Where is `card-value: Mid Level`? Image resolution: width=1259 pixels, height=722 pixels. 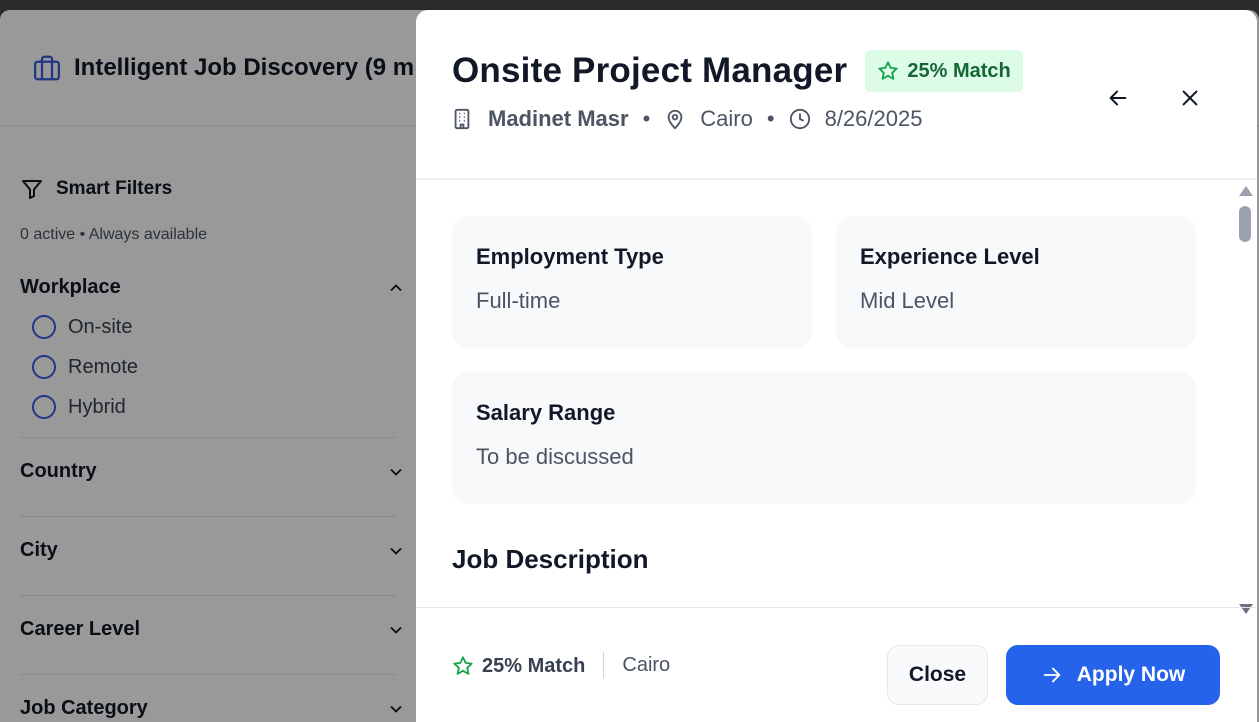
card-value: Mid Level is located at coordinates (907, 300).